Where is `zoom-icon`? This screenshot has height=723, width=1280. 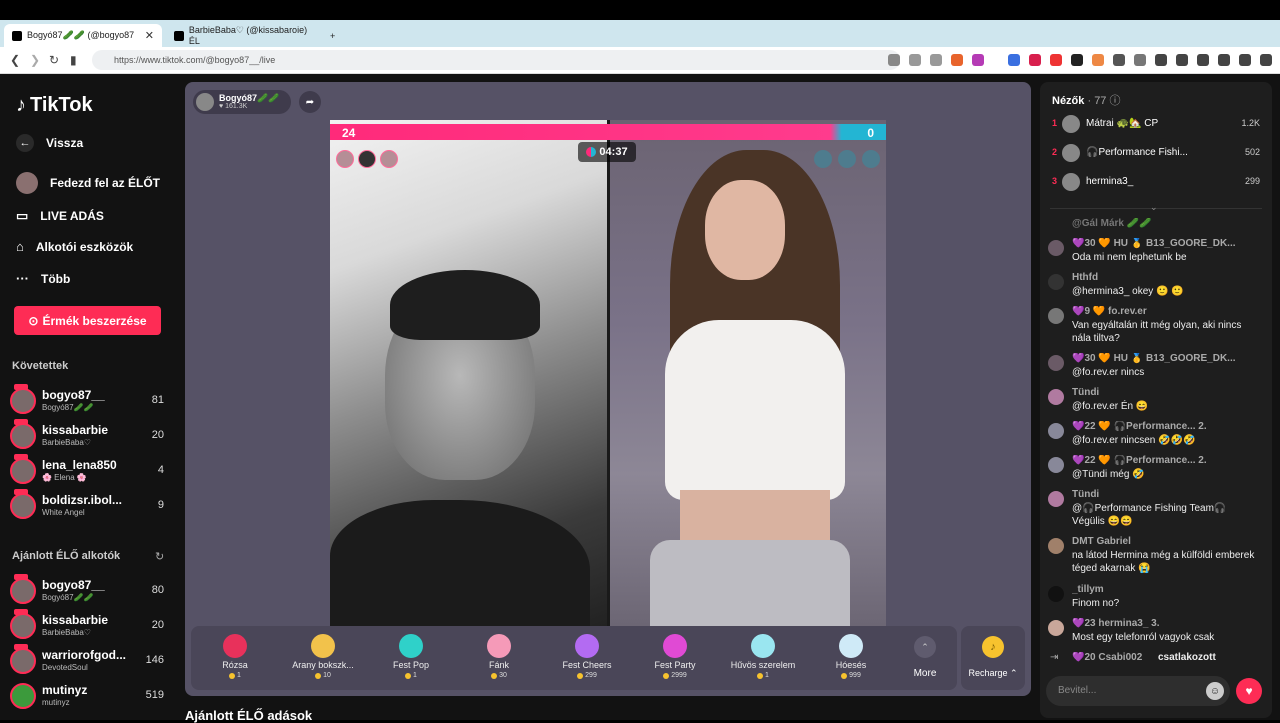 zoom-icon is located at coordinates (915, 60).